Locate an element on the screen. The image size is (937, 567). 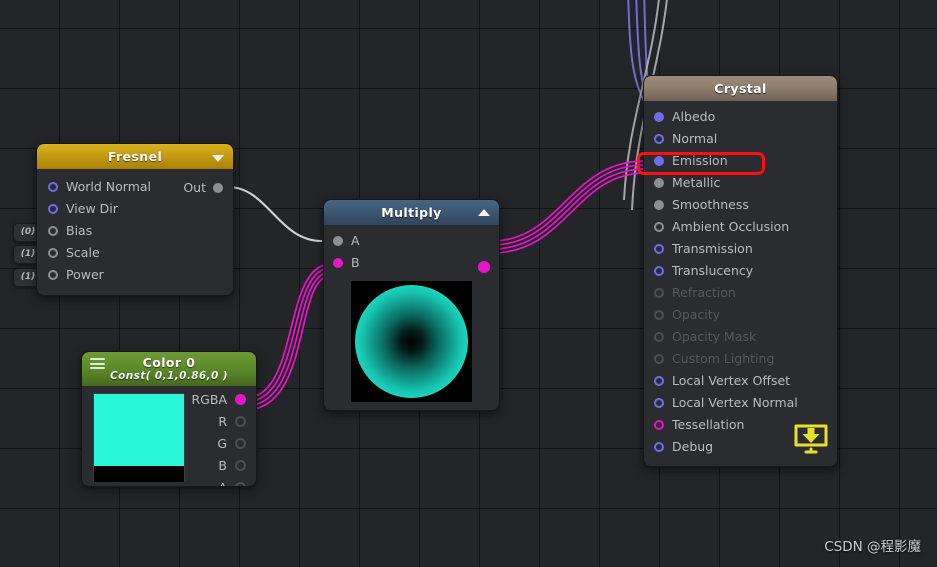
wire-multiply-out-to-crystal-emission is located at coordinates (568, 207).